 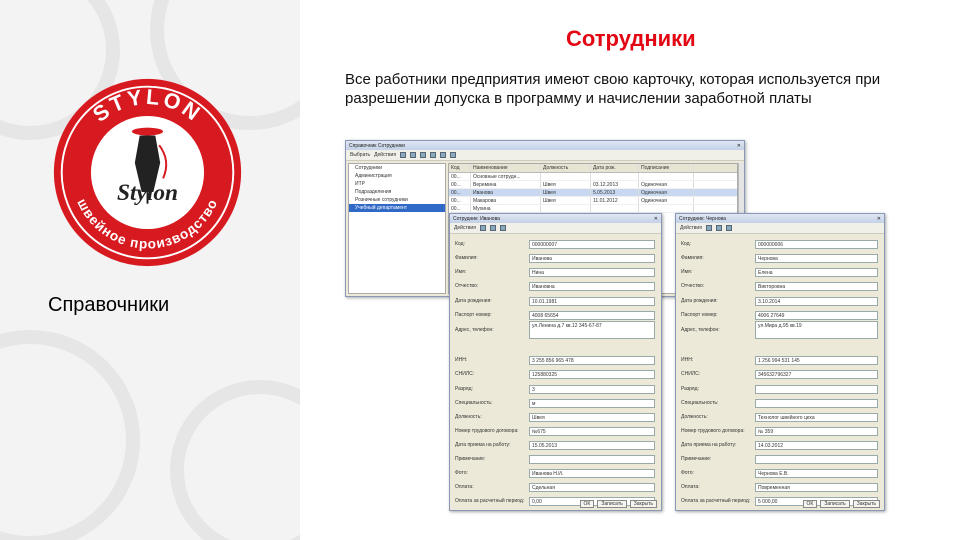 I want to click on form-row: Код: 000000006, so click(x=779, y=244).